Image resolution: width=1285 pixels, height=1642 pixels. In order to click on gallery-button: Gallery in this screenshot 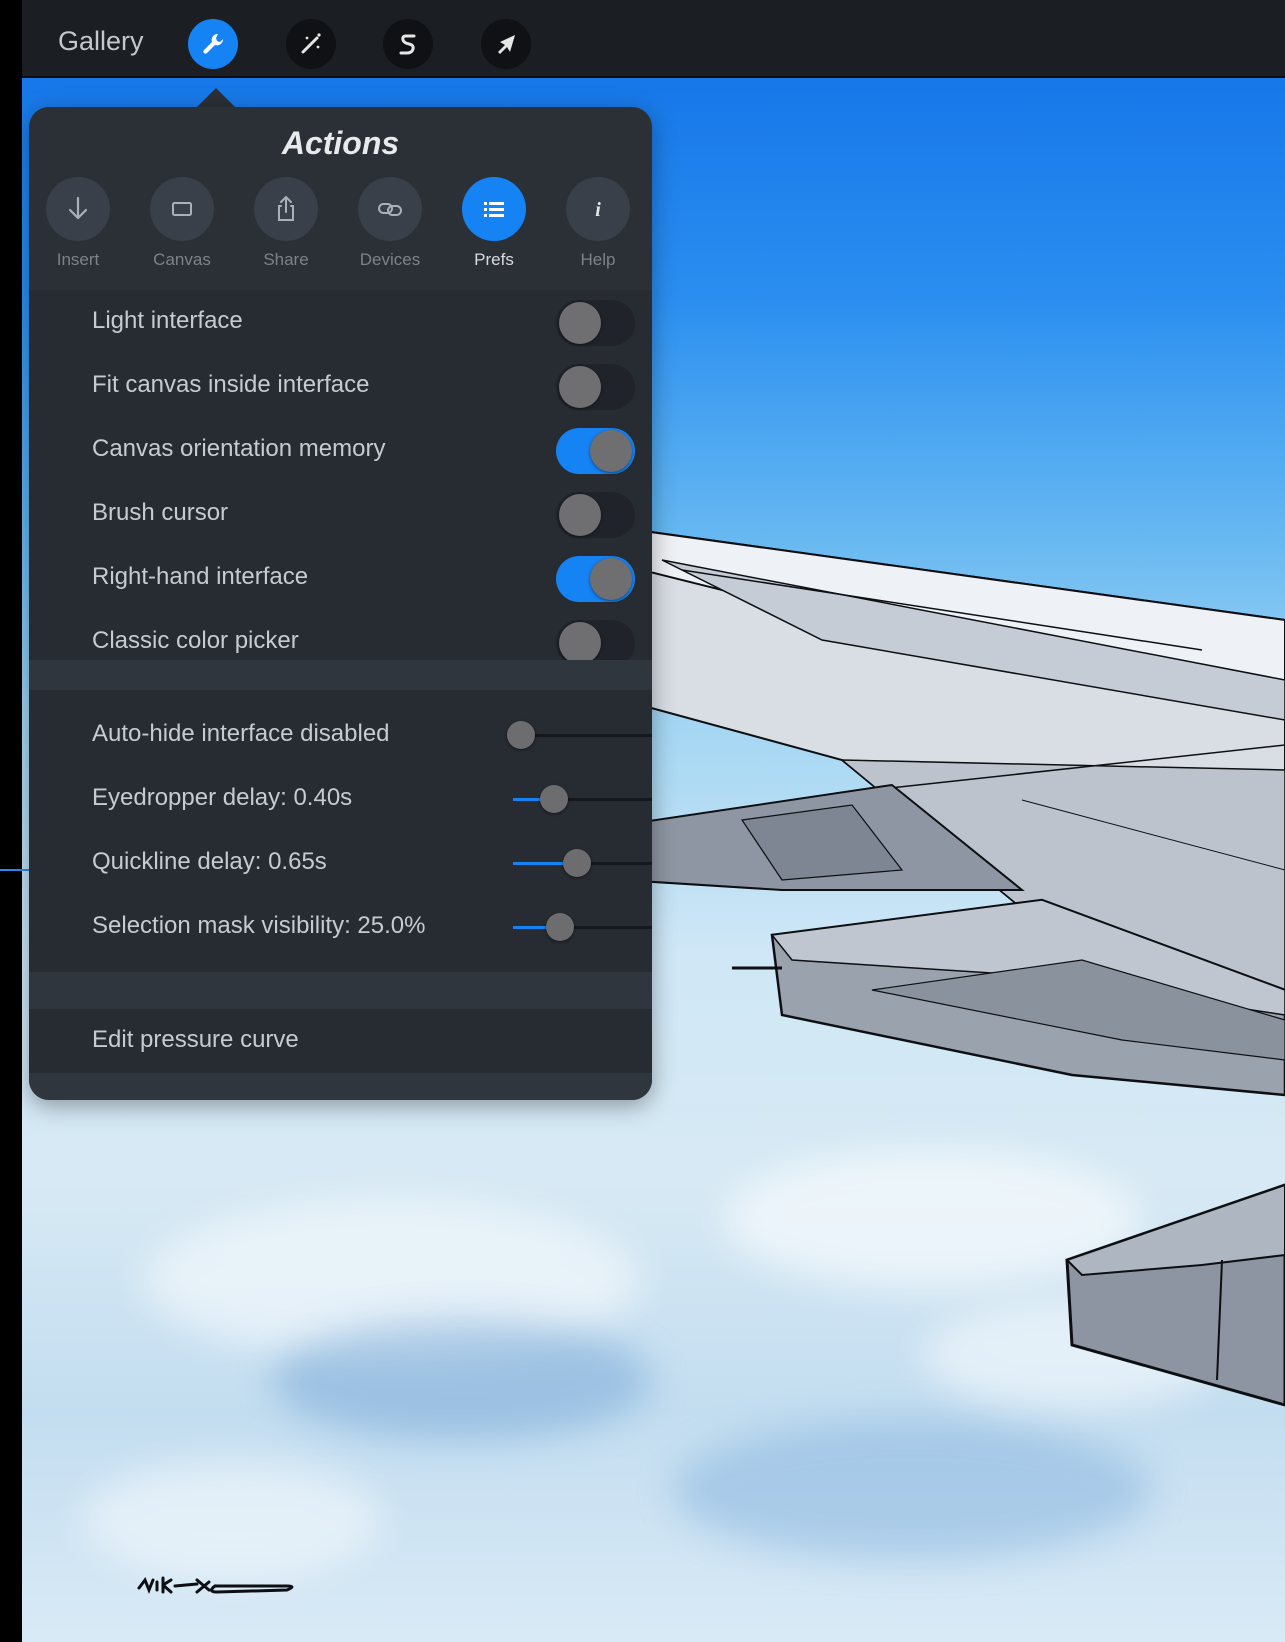, I will do `click(101, 41)`.